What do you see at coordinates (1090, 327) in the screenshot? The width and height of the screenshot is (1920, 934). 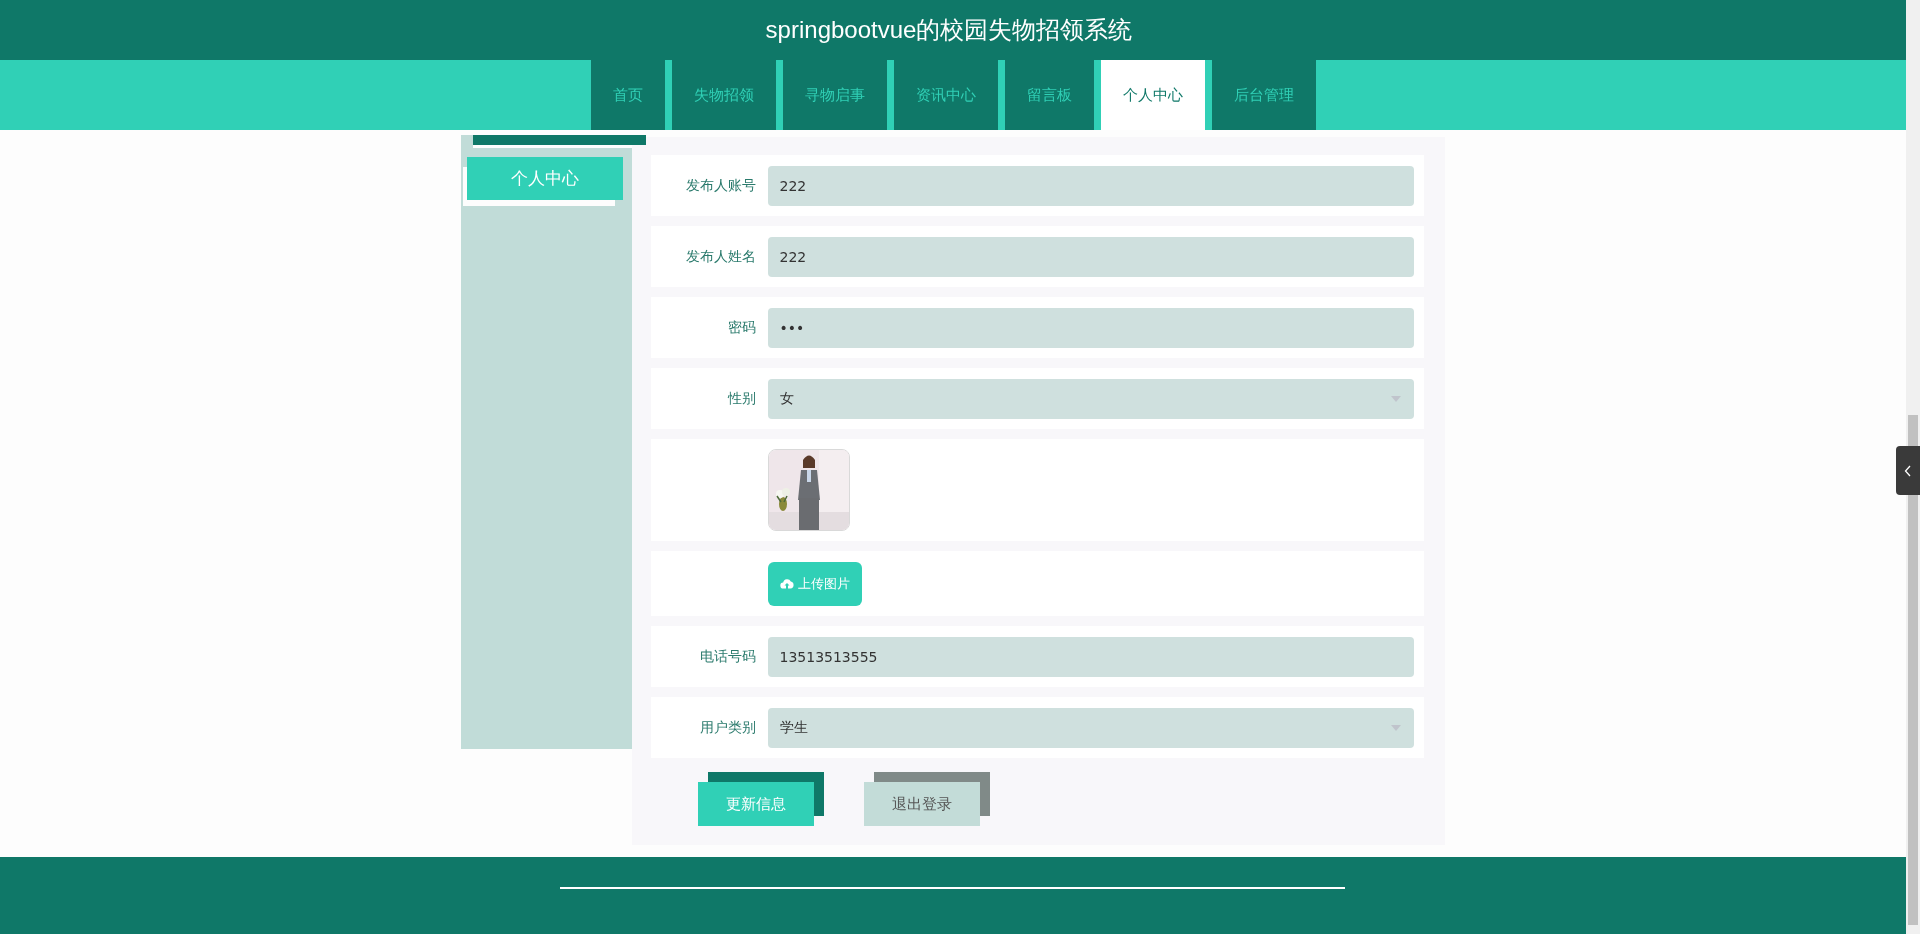 I see `input-field: •••` at bounding box center [1090, 327].